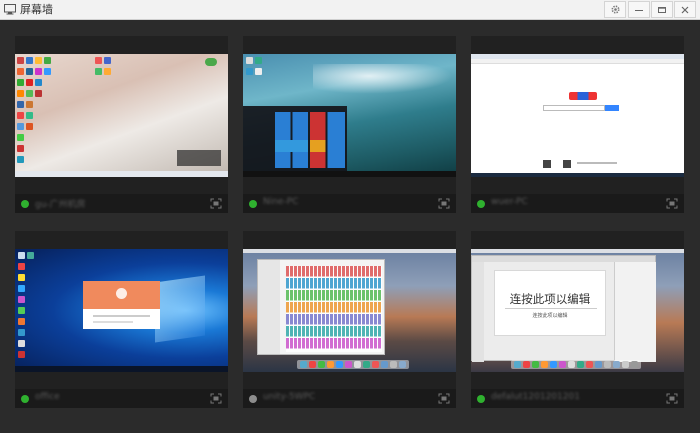 This screenshot has width=700, height=433. Describe the element at coordinates (350, 10) in the screenshot. I see `window-titlebar: 屏幕墙` at that location.